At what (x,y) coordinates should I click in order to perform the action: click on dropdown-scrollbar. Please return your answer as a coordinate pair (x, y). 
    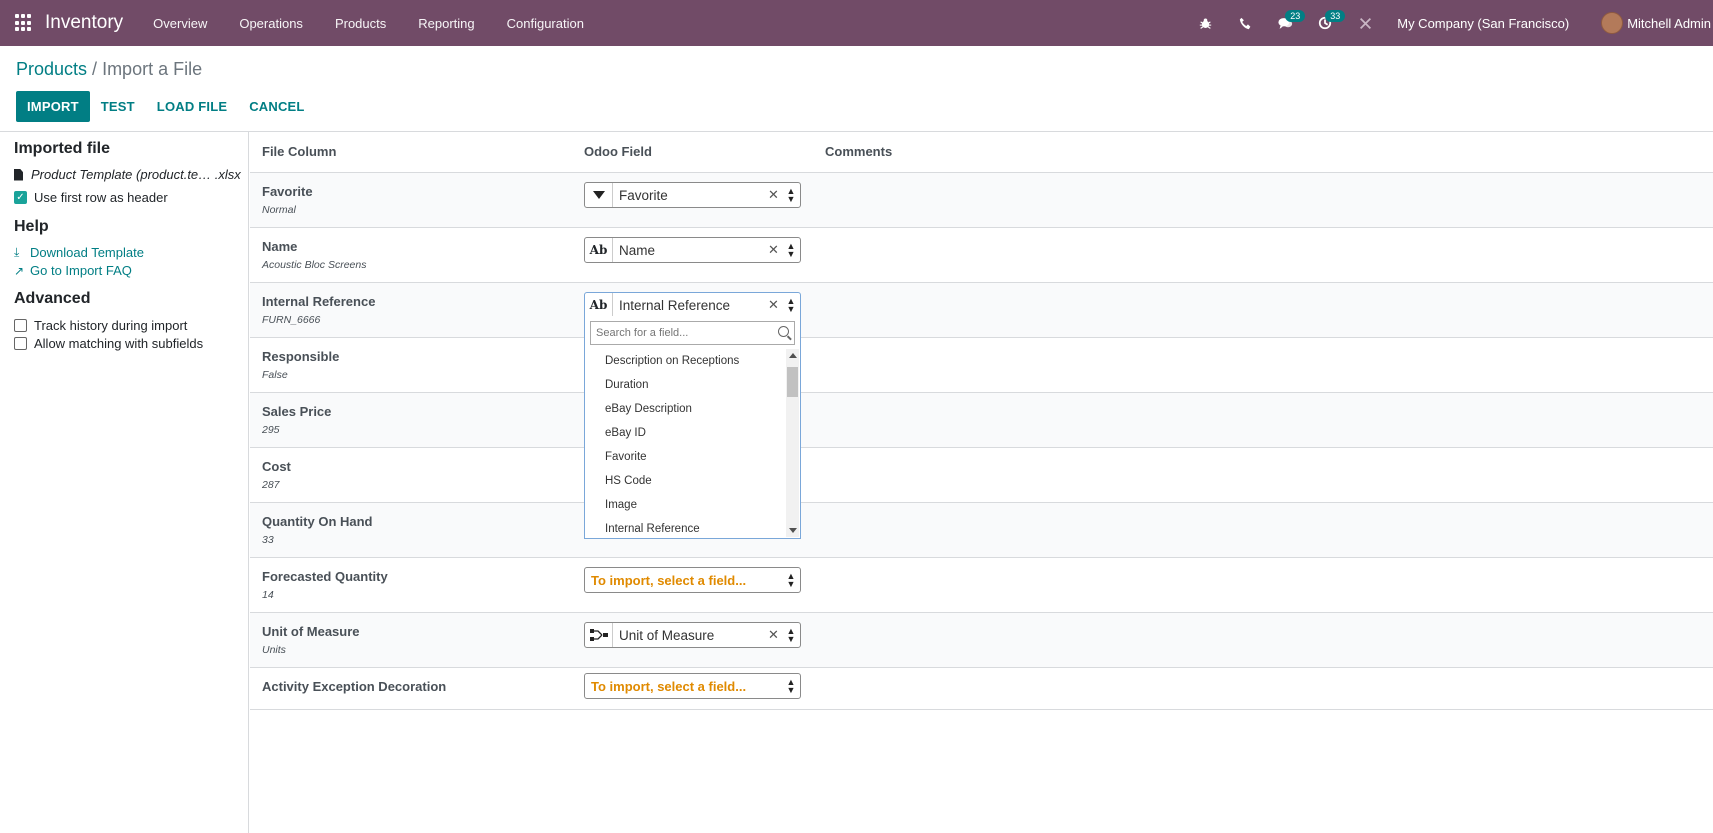
    Looking at the image, I should click on (792, 443).